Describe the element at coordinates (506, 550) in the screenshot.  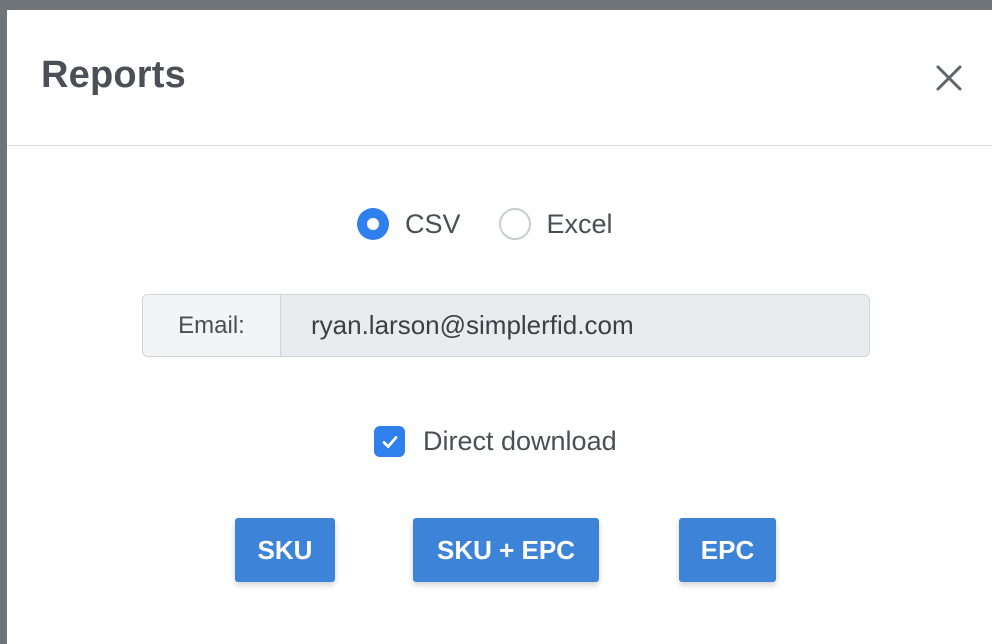
I see `sku-epc-report-button: SKU + EPC` at that location.